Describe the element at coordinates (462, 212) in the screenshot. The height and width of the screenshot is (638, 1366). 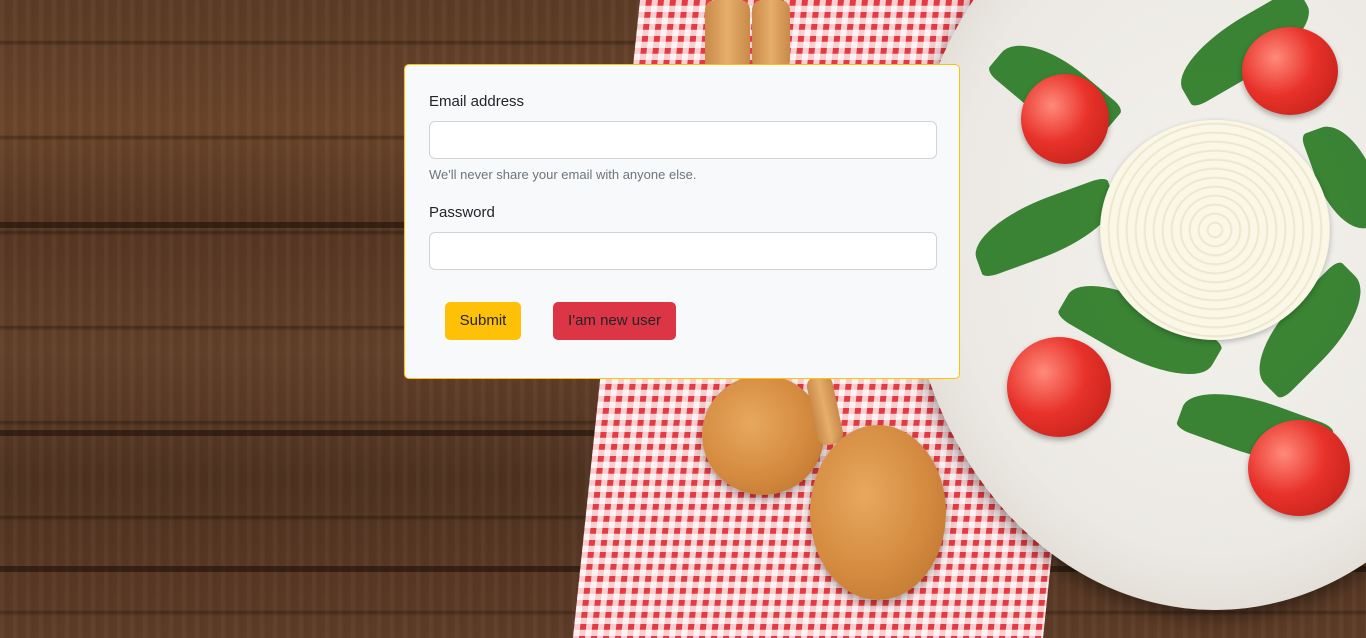
I see `password-label: Password` at that location.